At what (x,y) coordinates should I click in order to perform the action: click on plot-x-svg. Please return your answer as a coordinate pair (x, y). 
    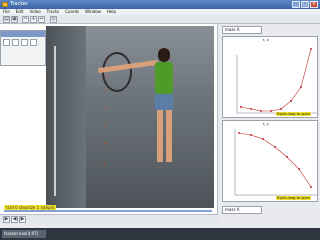
    Looking at the image, I should click on (276, 81).